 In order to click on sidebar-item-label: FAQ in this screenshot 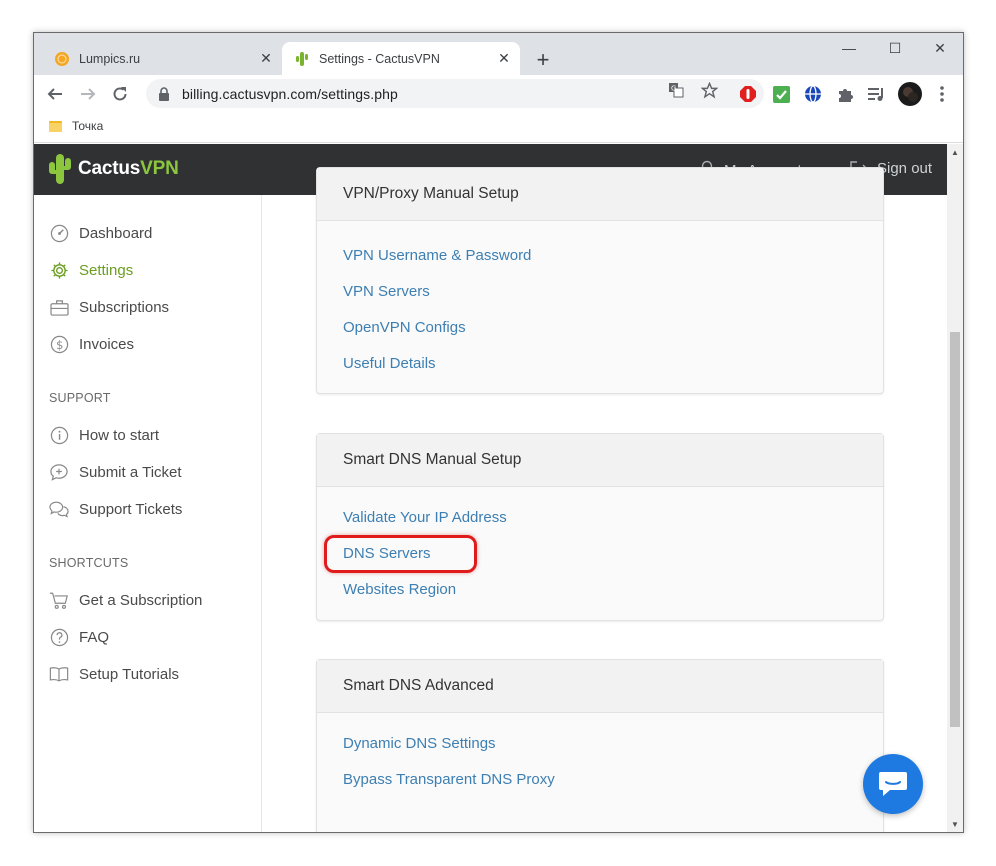, I will do `click(94, 637)`.